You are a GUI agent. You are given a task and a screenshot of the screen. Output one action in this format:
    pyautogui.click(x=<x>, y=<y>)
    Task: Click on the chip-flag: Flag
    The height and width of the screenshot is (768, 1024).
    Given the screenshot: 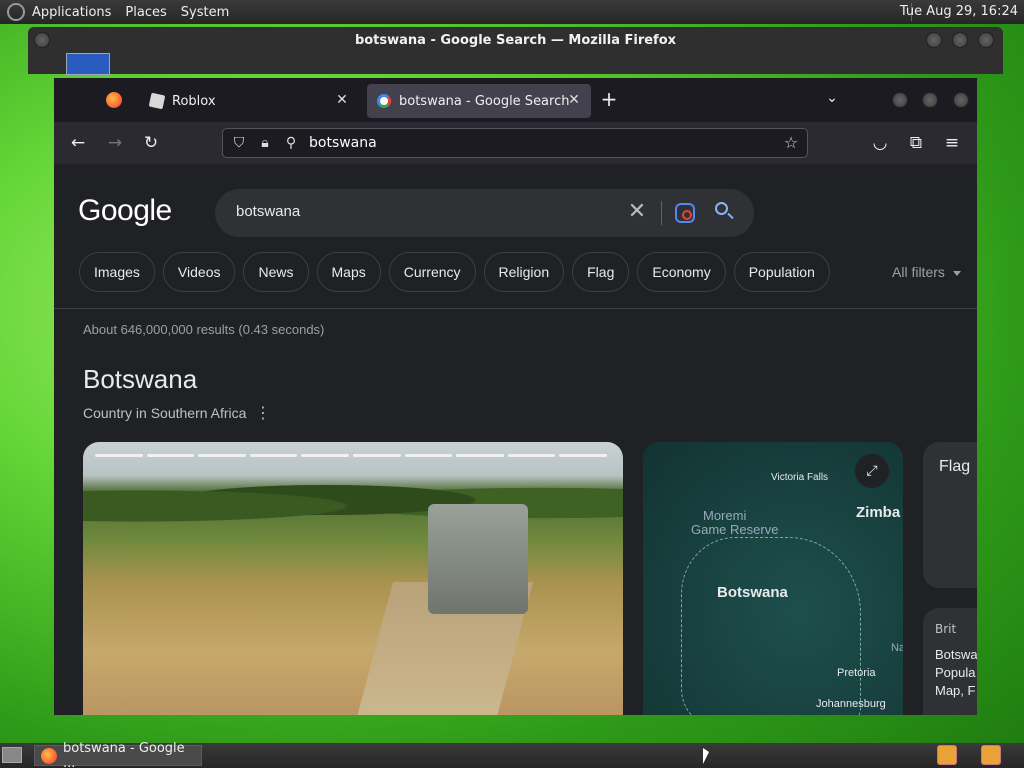 What is the action you would take?
    pyautogui.click(x=601, y=272)
    